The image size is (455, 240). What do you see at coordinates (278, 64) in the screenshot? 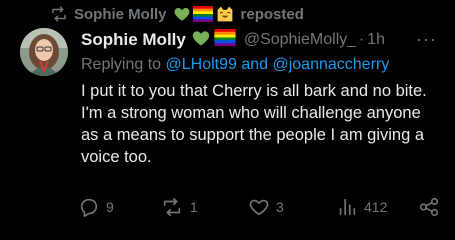
I see `replying-to-users: @LHolt99 and @joannaccherry` at bounding box center [278, 64].